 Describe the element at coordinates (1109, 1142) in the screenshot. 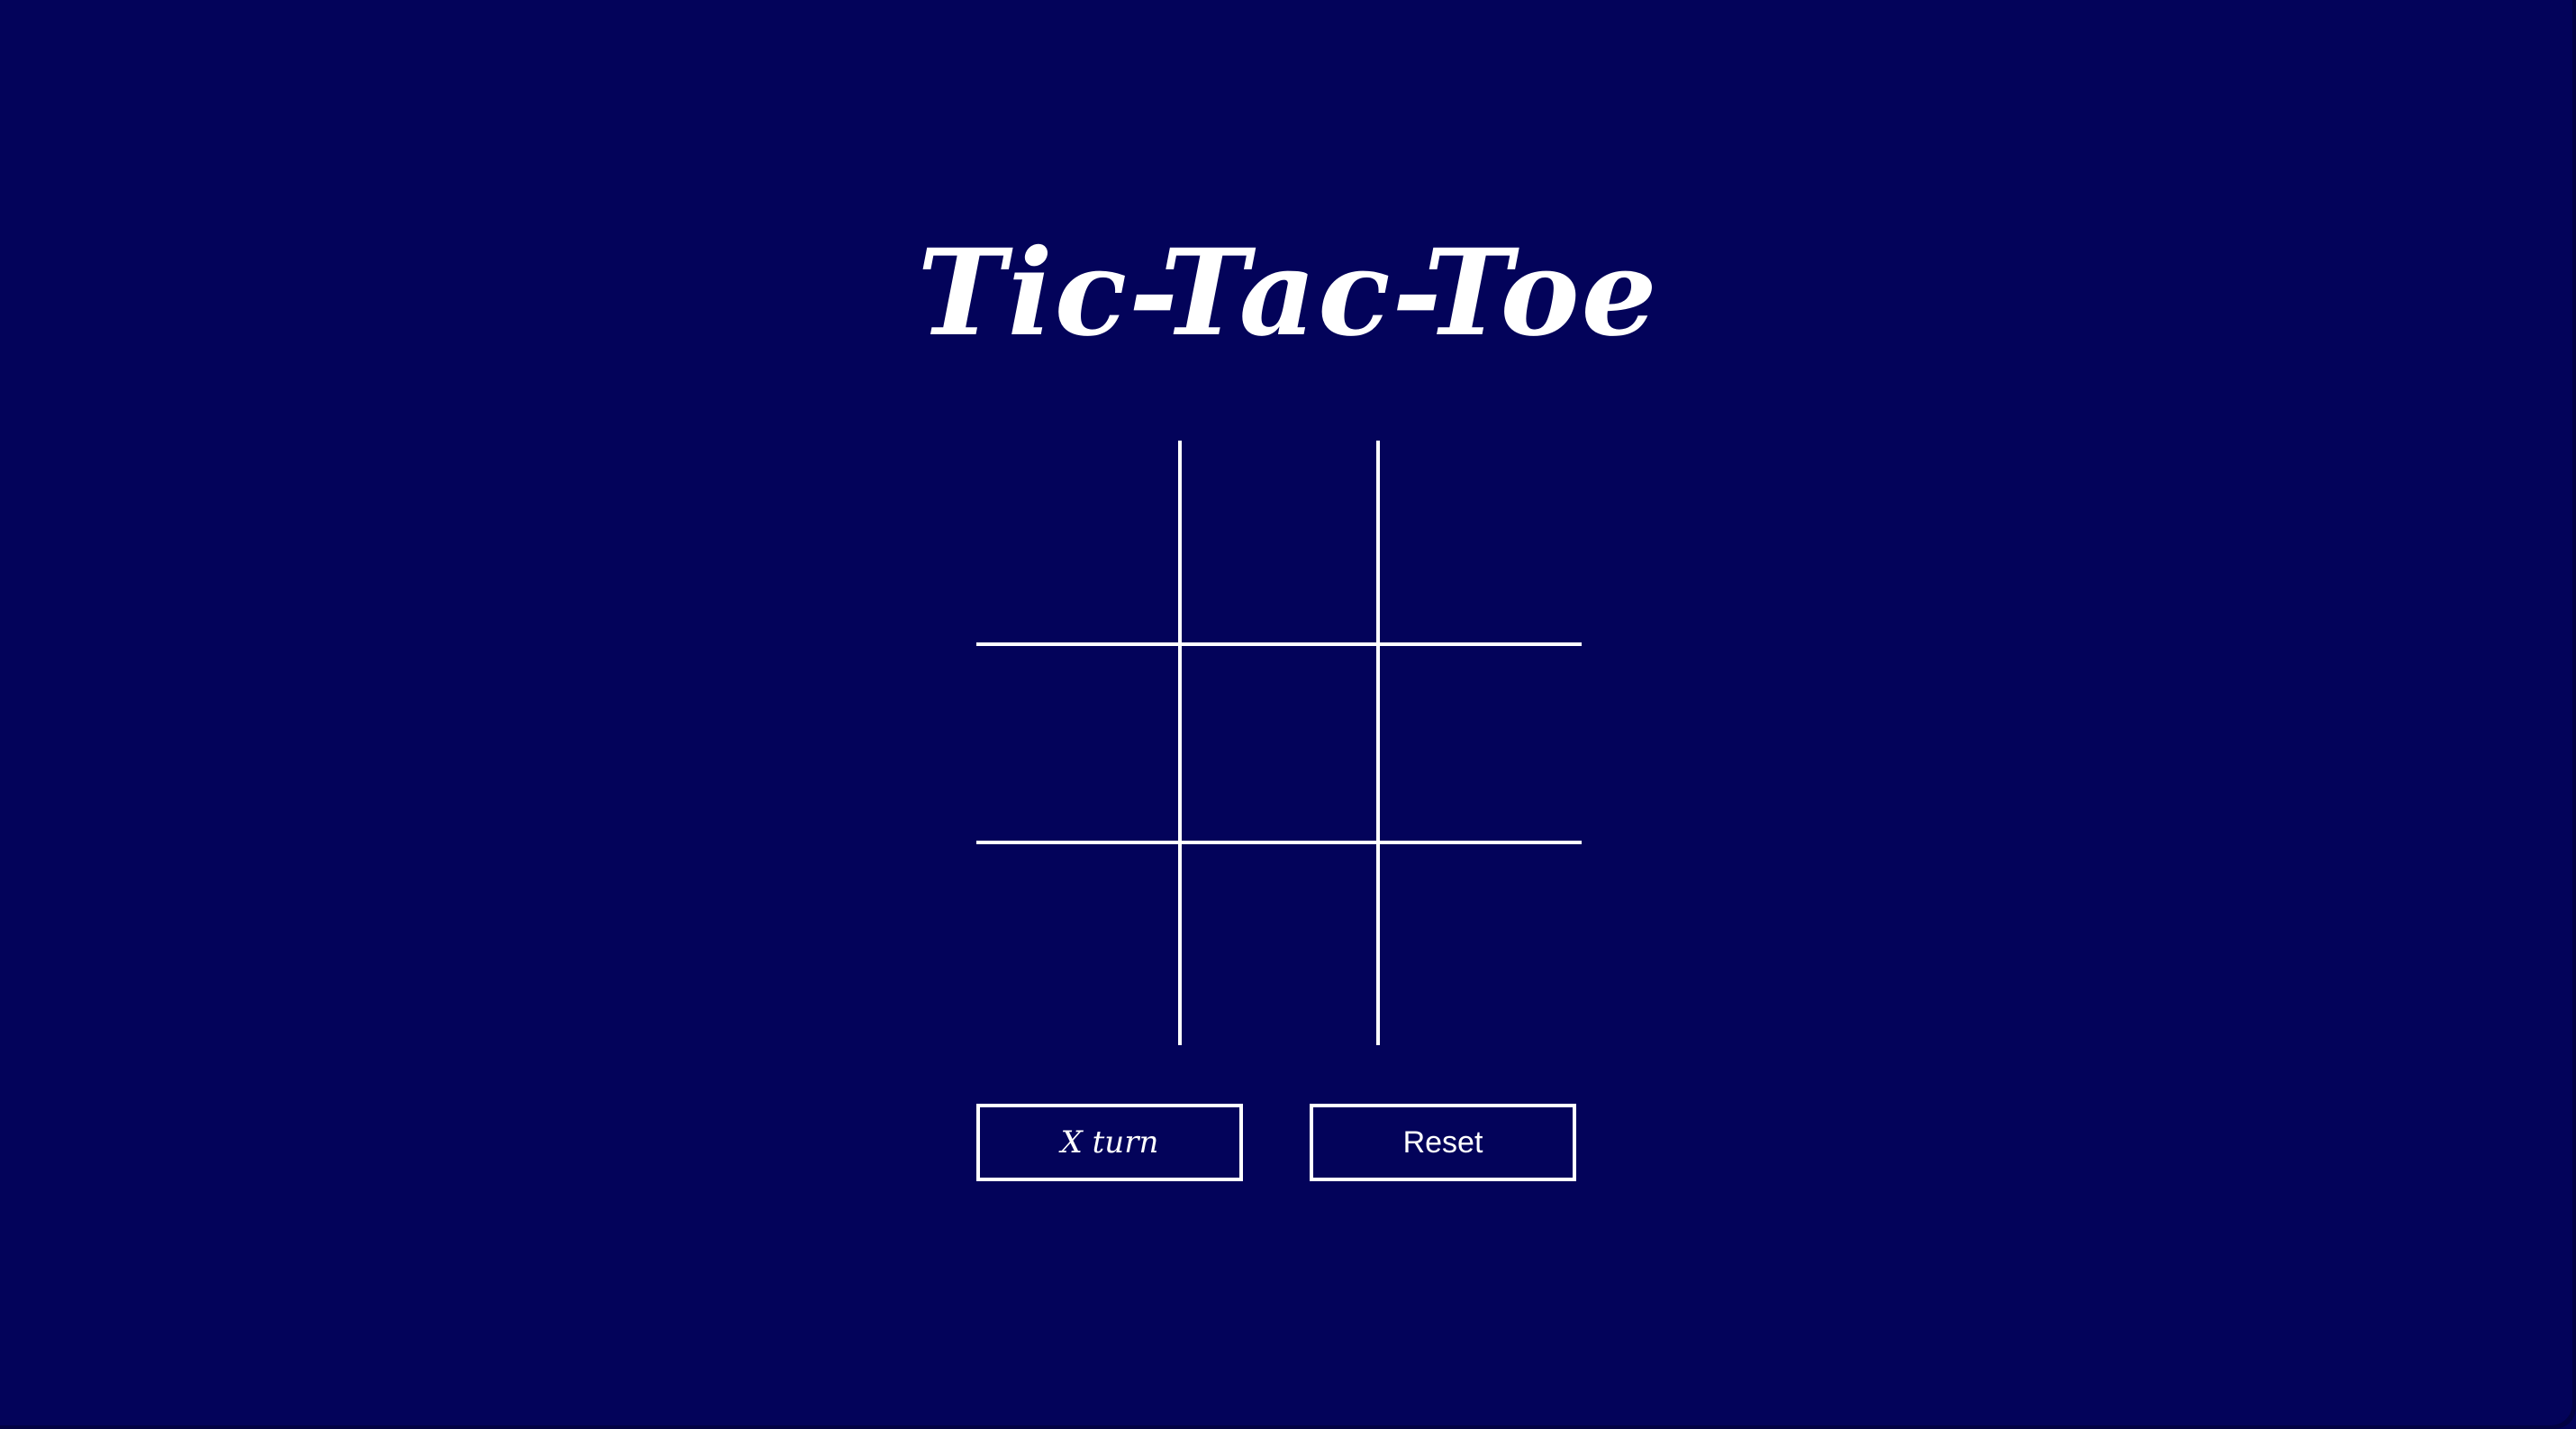

I see `turn-indicator-button: X turn` at that location.